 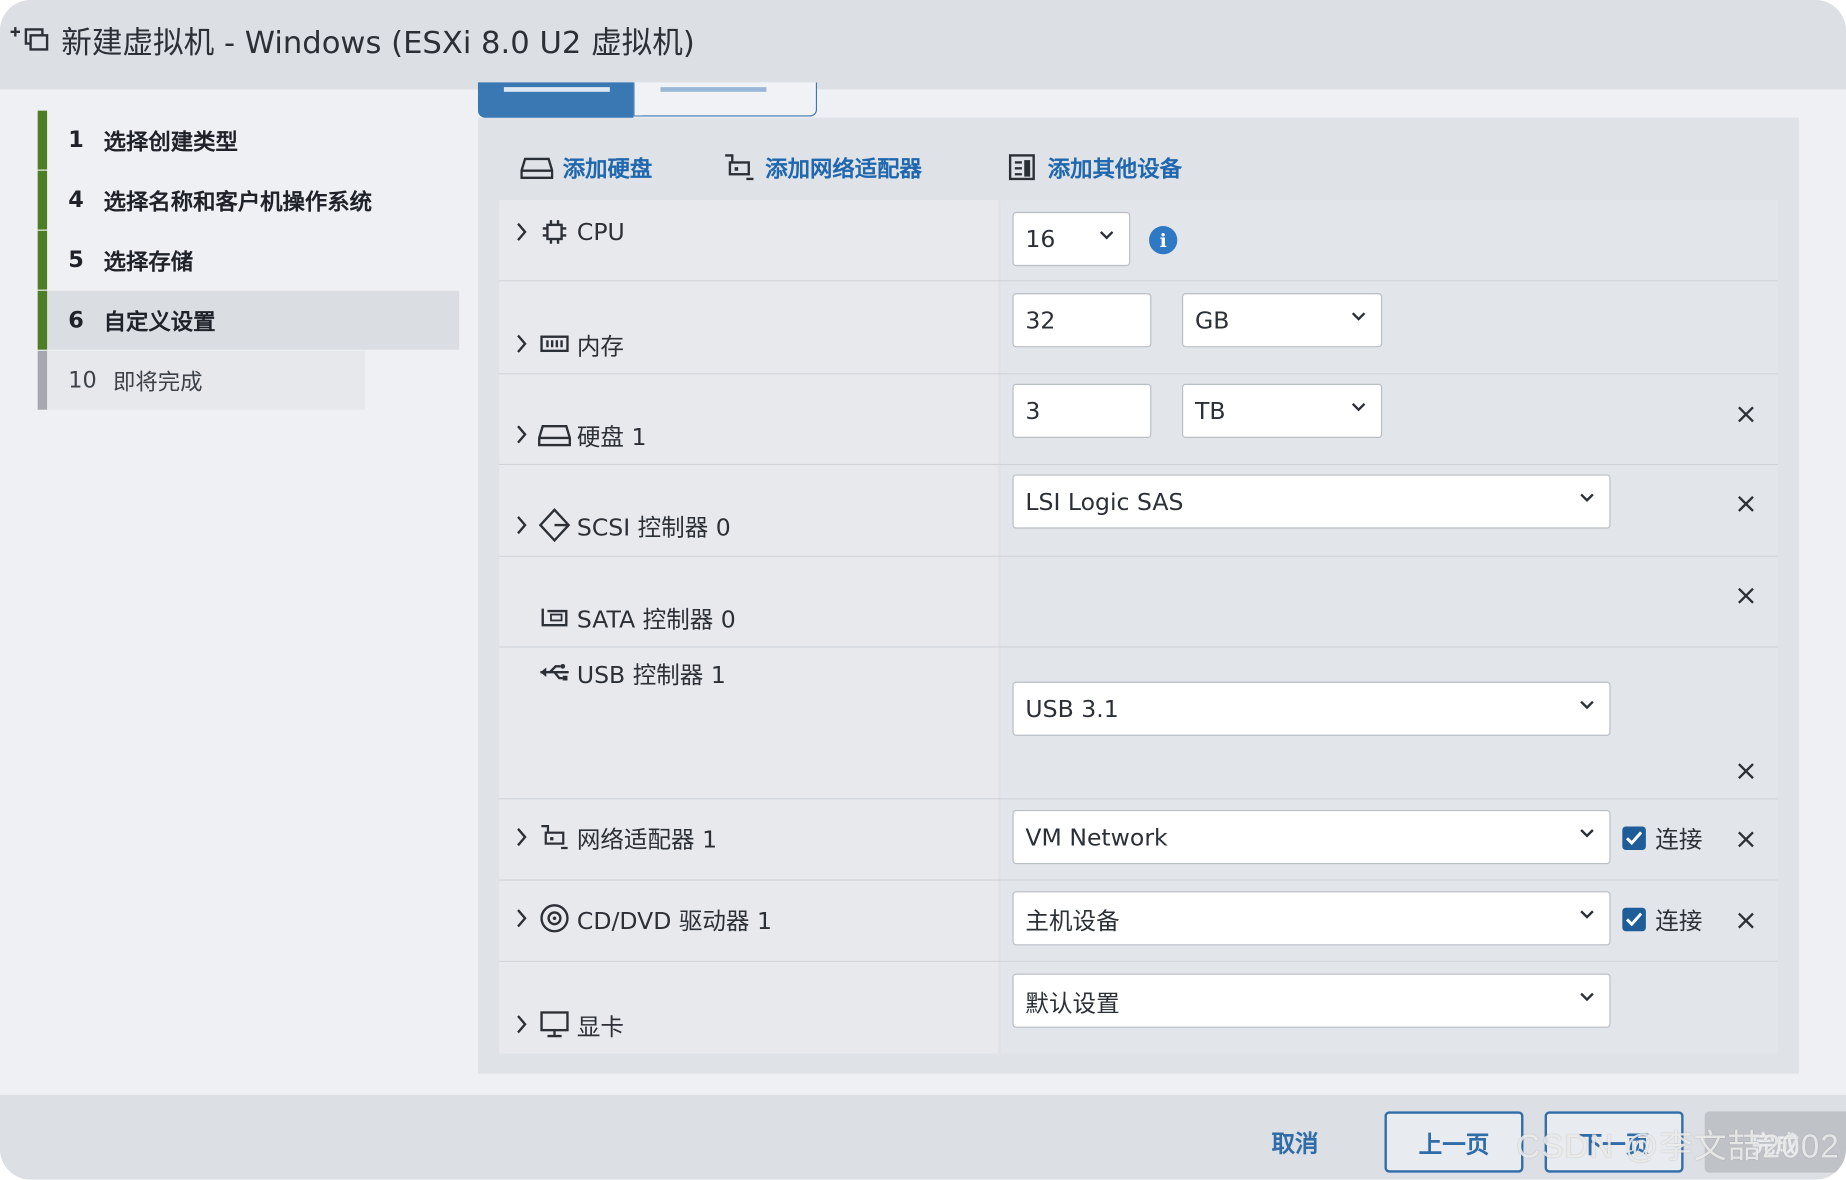 What do you see at coordinates (555, 100) in the screenshot?
I see `tab-virtual-hardware` at bounding box center [555, 100].